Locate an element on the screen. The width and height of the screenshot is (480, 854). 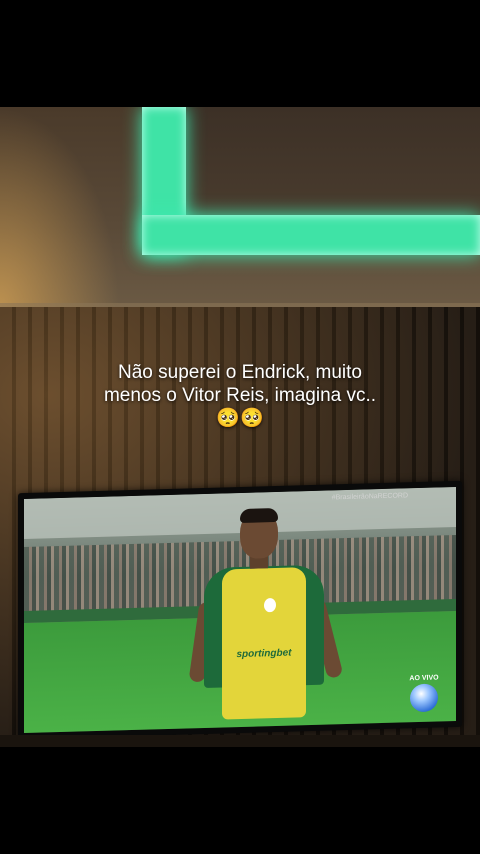
caption-line-1: Não superei o Endrick, muito is located at coordinates (240, 372).